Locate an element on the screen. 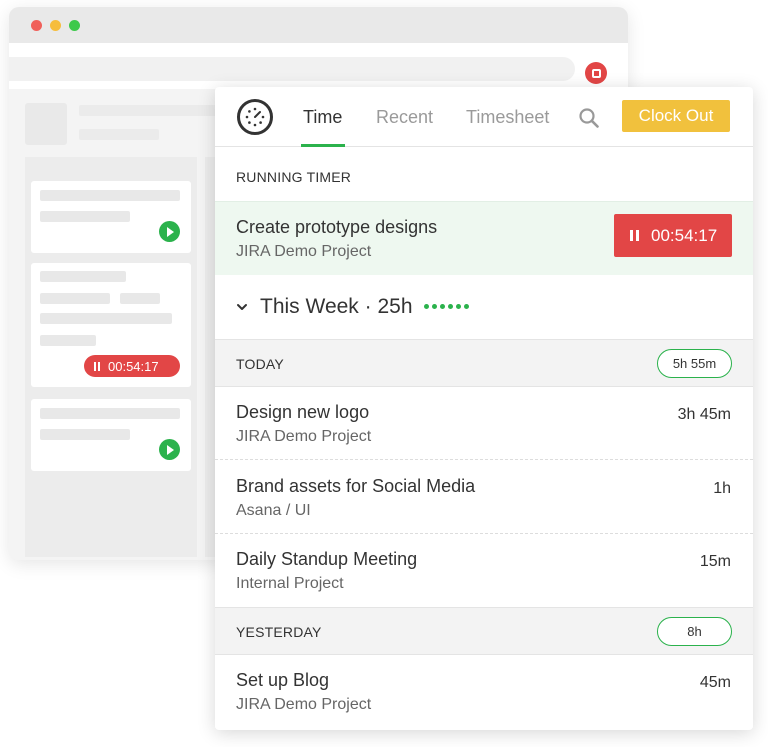  window-close-dot is located at coordinates (36, 25).